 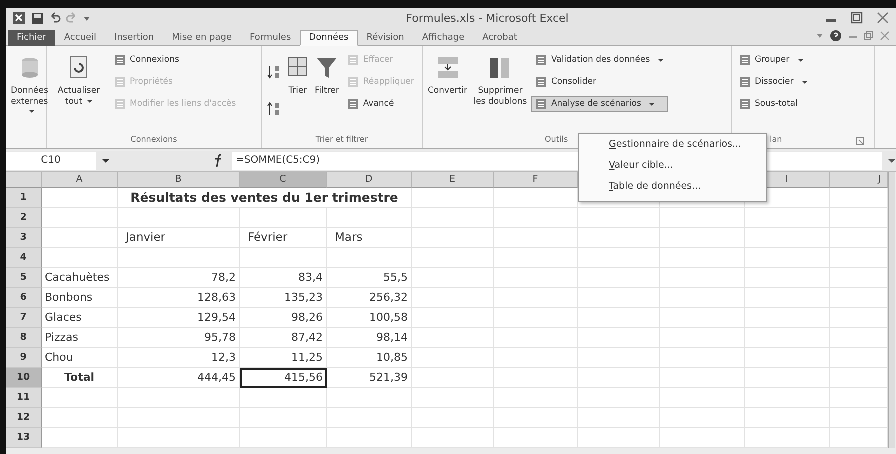 What do you see at coordinates (892, 161) in the screenshot?
I see `expand-icon` at bounding box center [892, 161].